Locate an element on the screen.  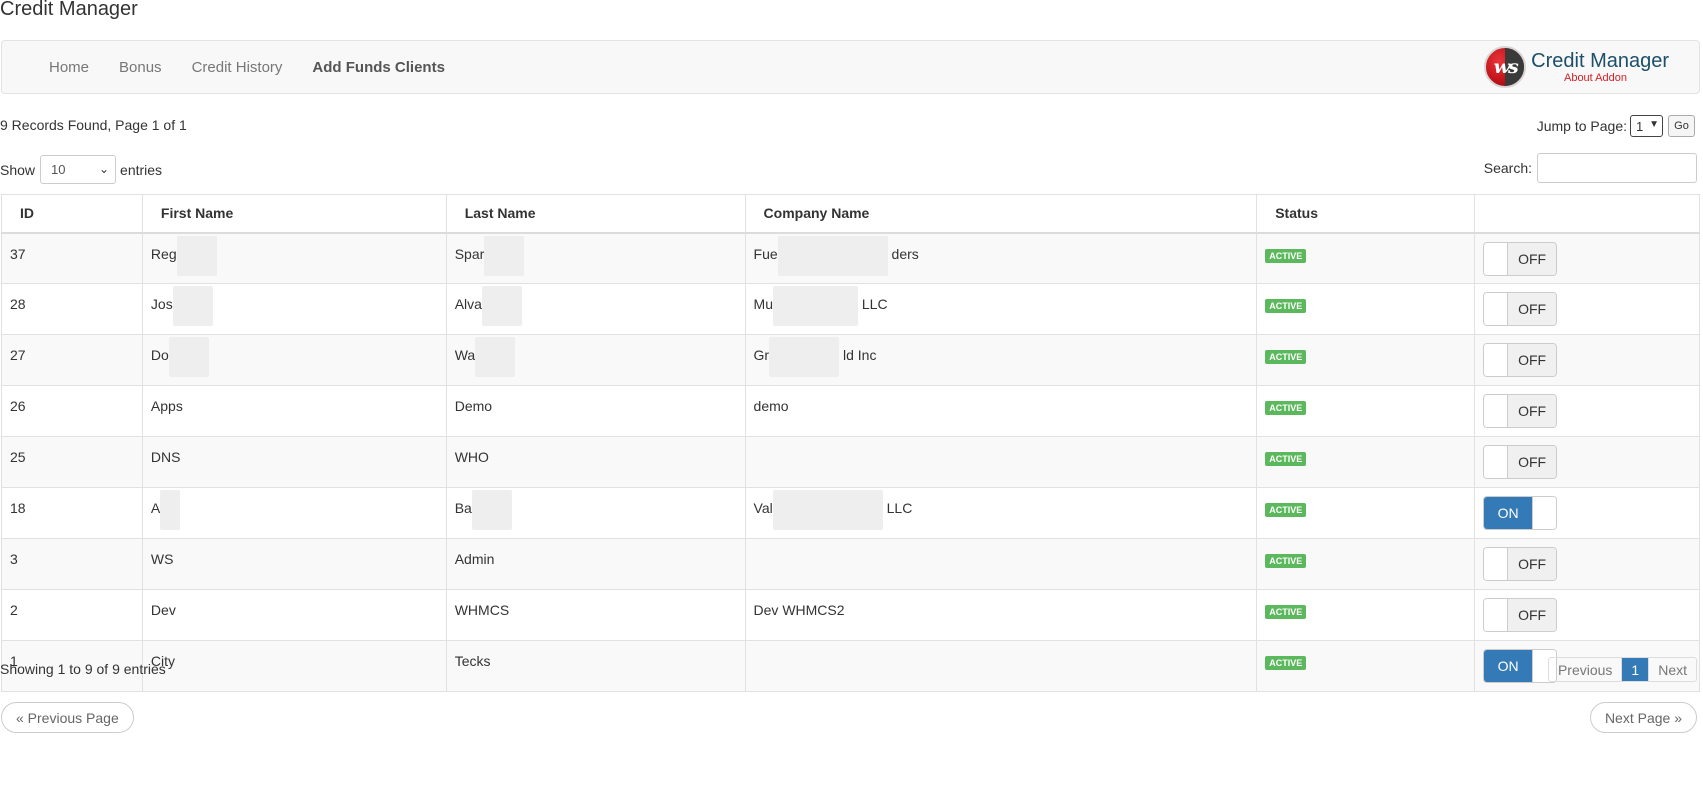
search-input is located at coordinates (1617, 168).